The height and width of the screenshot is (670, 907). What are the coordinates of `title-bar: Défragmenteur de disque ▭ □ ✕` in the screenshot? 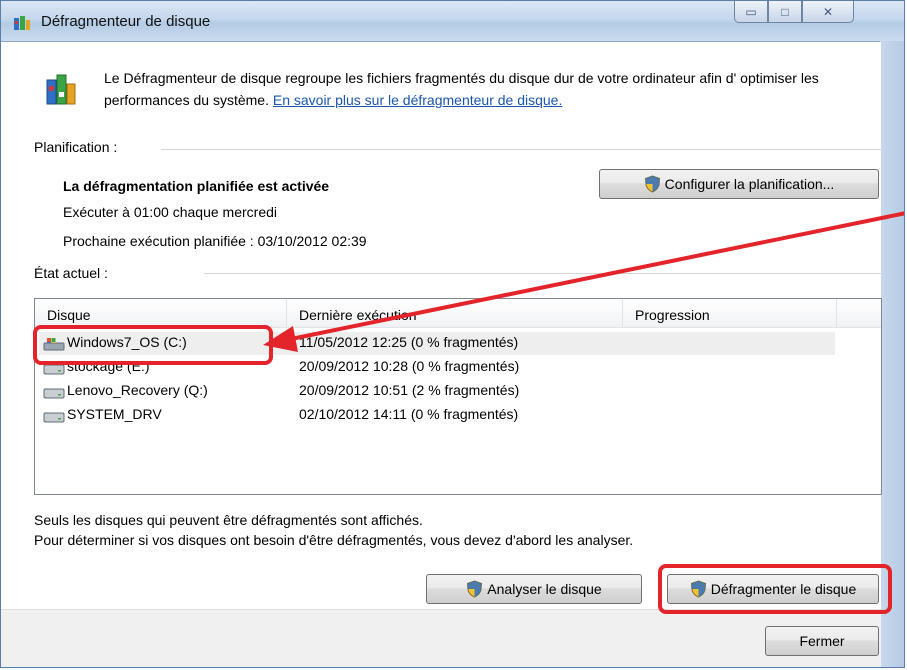 It's located at (452, 21).